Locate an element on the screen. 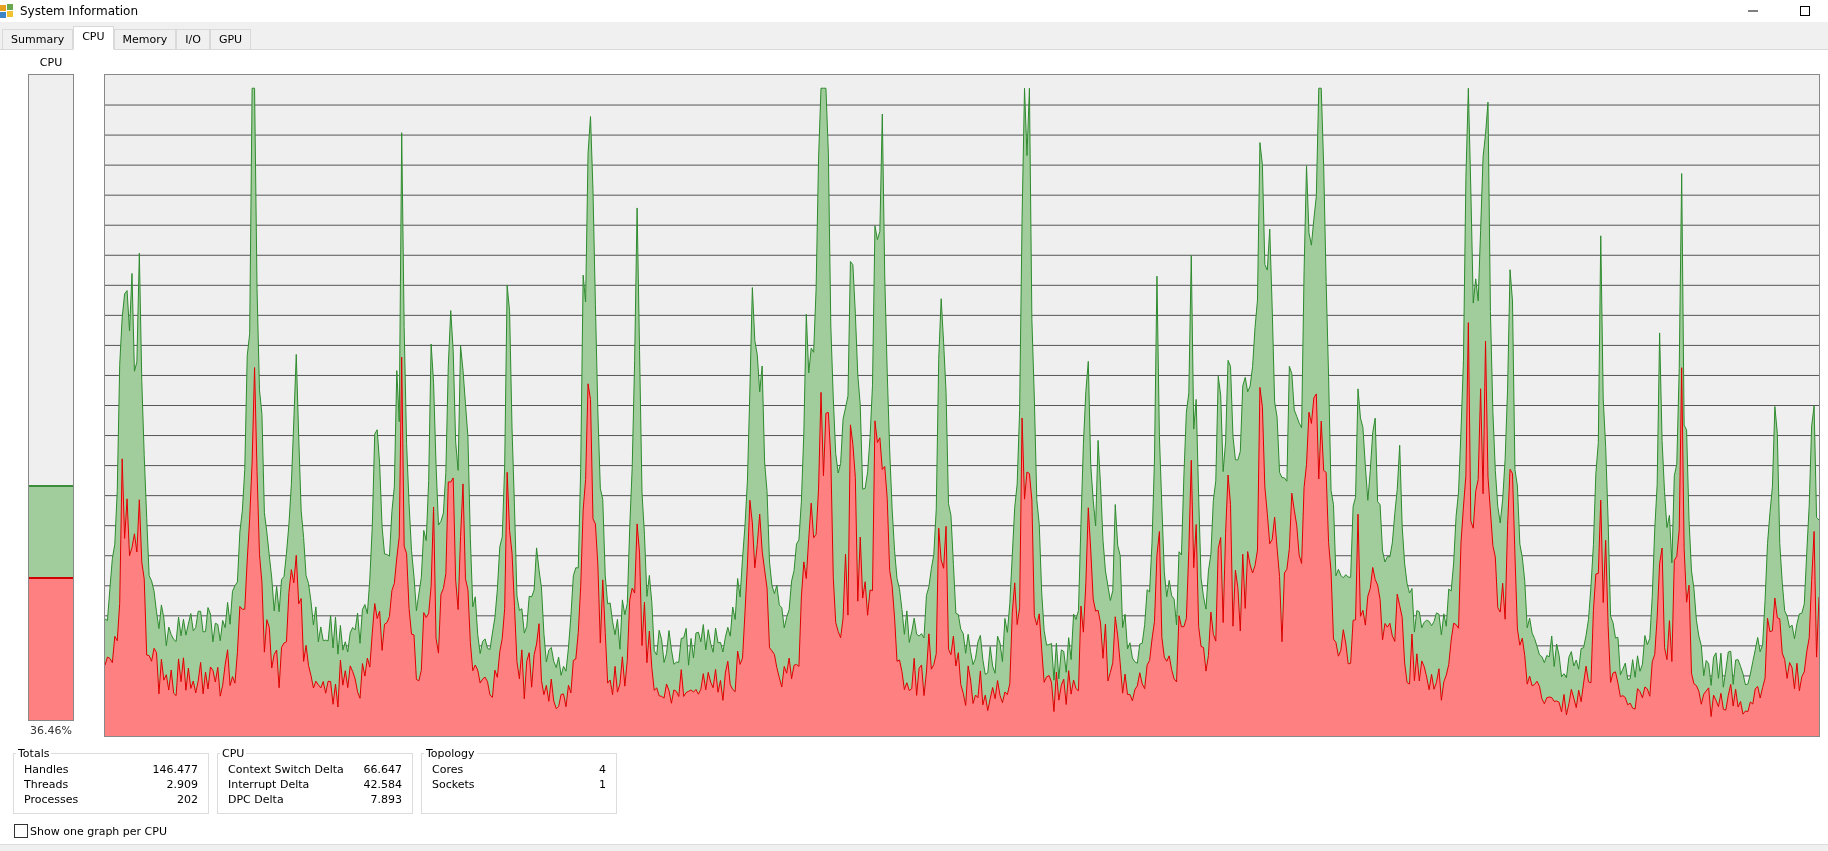  stat-label: Handles is located at coordinates (46, 769).